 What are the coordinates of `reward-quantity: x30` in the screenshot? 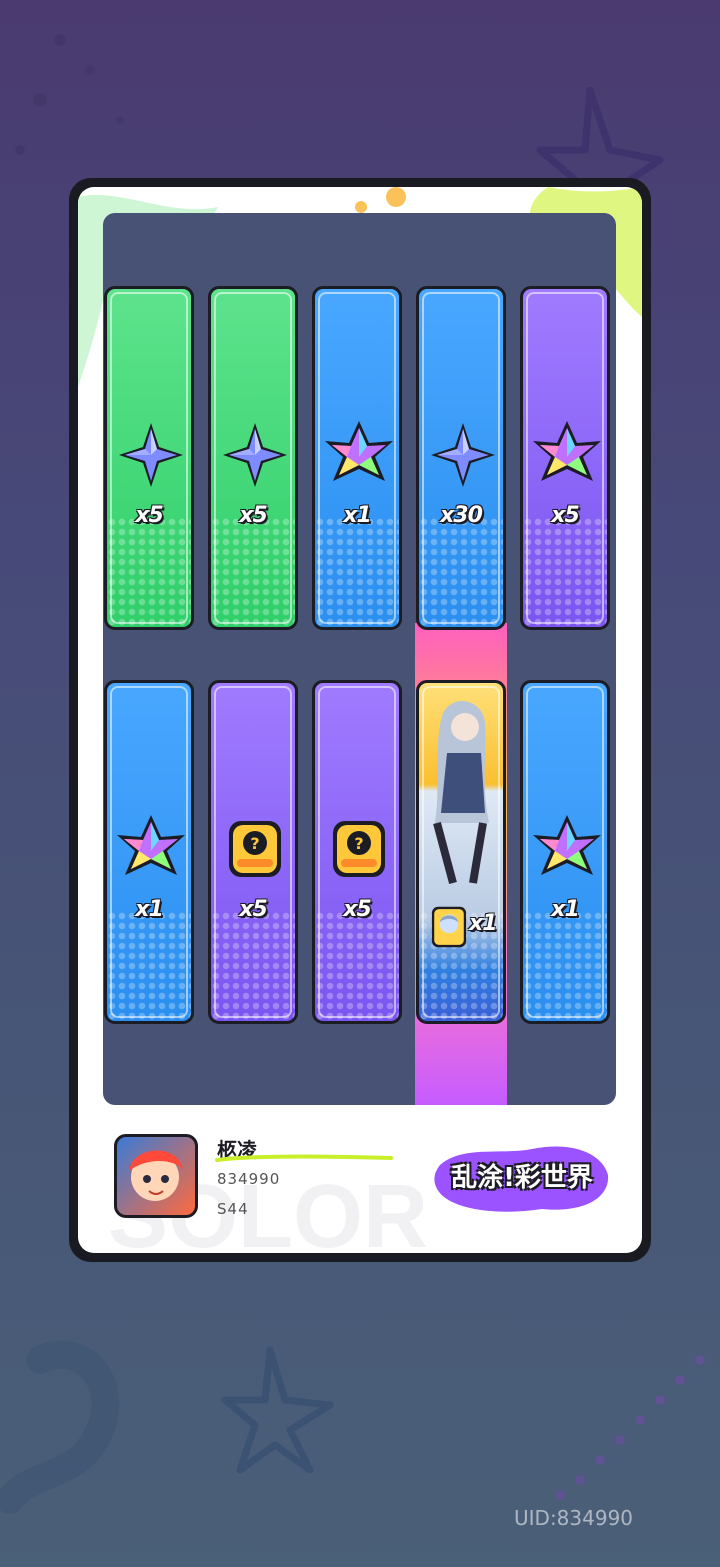 It's located at (461, 515).